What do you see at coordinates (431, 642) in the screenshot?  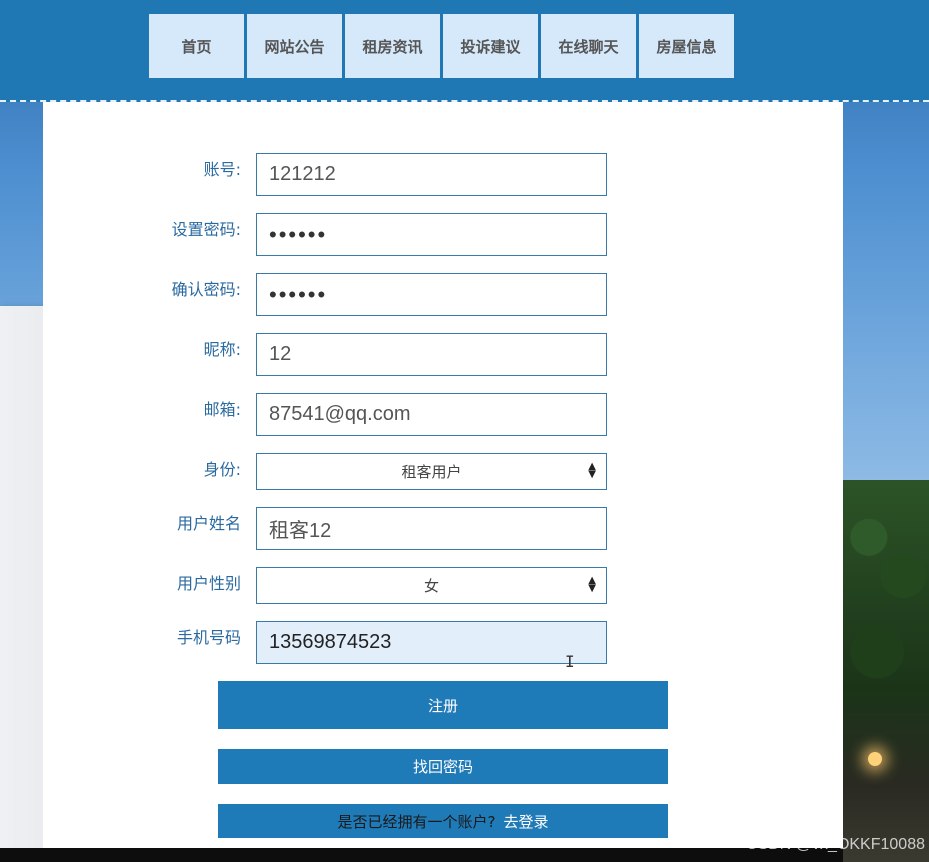 I see `phone-input: 13569874523` at bounding box center [431, 642].